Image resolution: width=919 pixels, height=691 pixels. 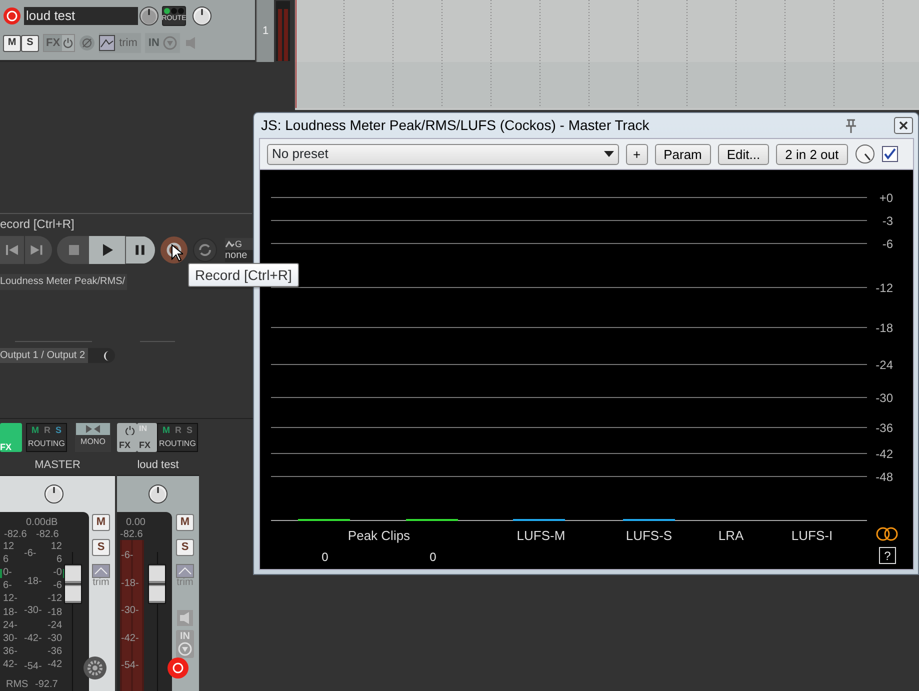 I want to click on link-rings-icon, so click(x=887, y=534).